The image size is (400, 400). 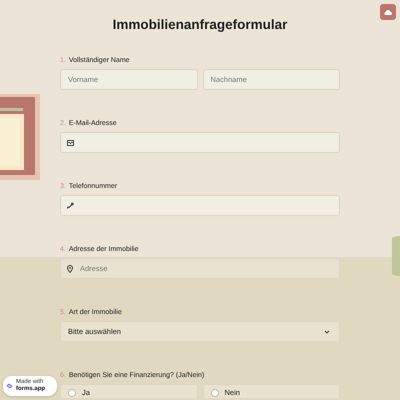 I want to click on chevron-down-icon, so click(x=327, y=332).